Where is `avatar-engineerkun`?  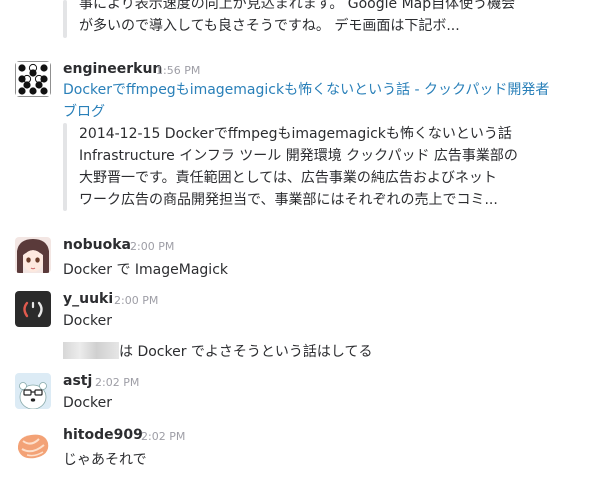 avatar-engineerkun is located at coordinates (33, 79).